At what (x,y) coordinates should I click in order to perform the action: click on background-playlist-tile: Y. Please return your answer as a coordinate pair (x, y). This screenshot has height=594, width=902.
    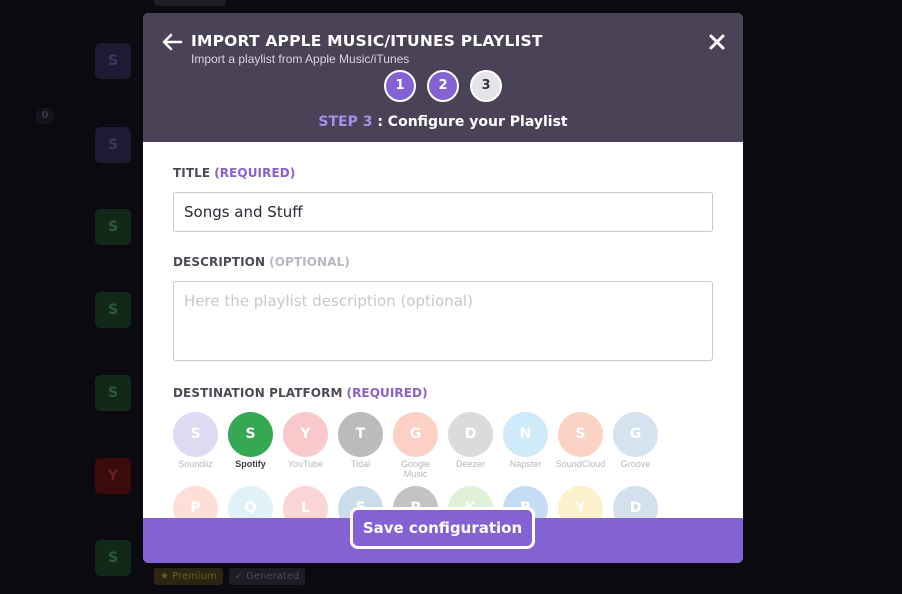
    Looking at the image, I should click on (113, 476).